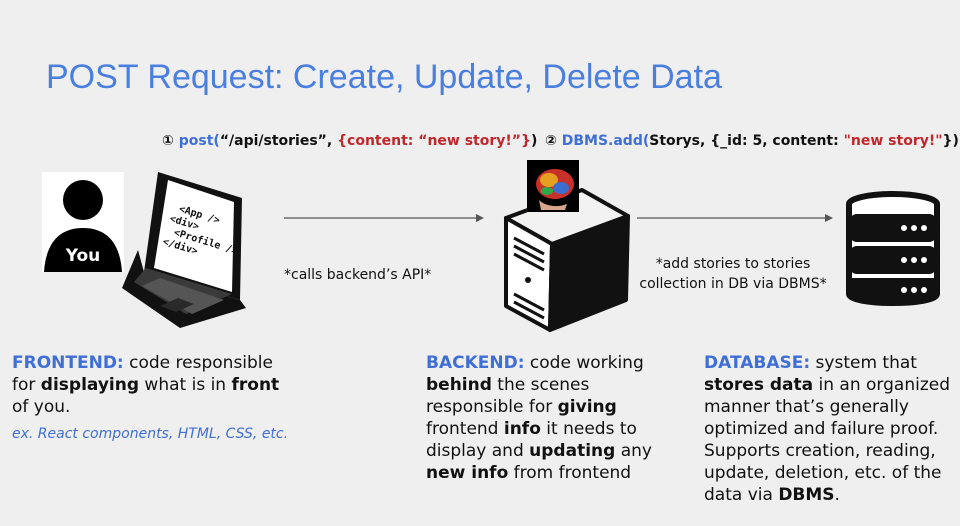 This screenshot has width=960, height=526. Describe the element at coordinates (570, 473) in the screenshot. I see `backend-text-6: from frontend` at that location.